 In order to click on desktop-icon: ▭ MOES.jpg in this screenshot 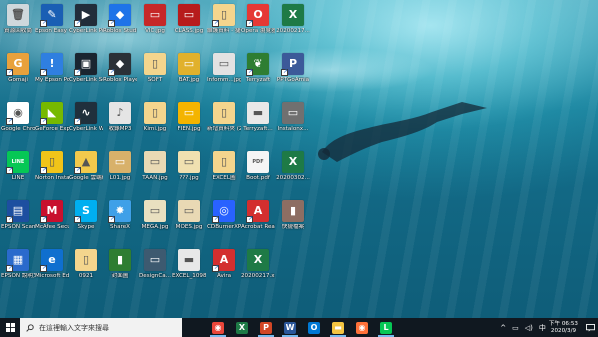, I will do `click(189, 215)`.